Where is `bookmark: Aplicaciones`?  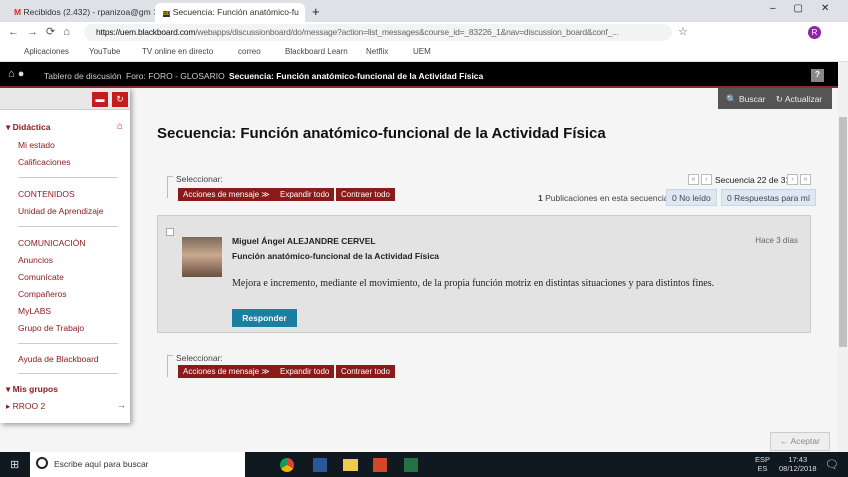
bookmark: Aplicaciones is located at coordinates (46, 51).